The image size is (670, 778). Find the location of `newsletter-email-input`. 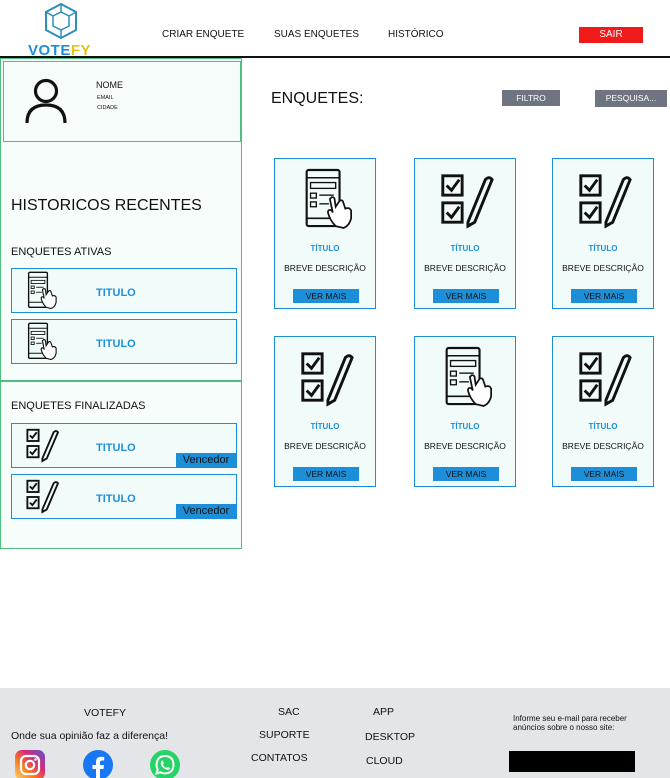

newsletter-email-input is located at coordinates (572, 761).